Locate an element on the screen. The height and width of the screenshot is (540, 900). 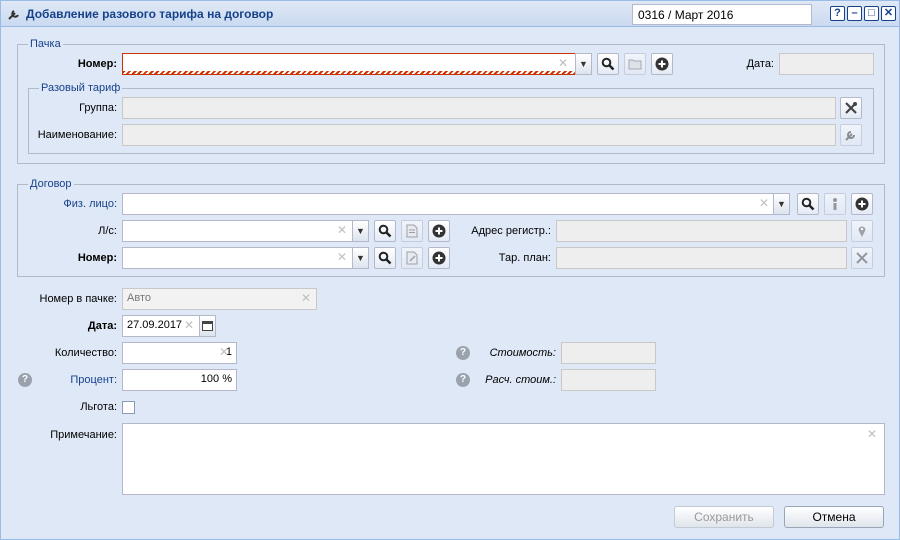
pachka-open-button is located at coordinates (635, 64).